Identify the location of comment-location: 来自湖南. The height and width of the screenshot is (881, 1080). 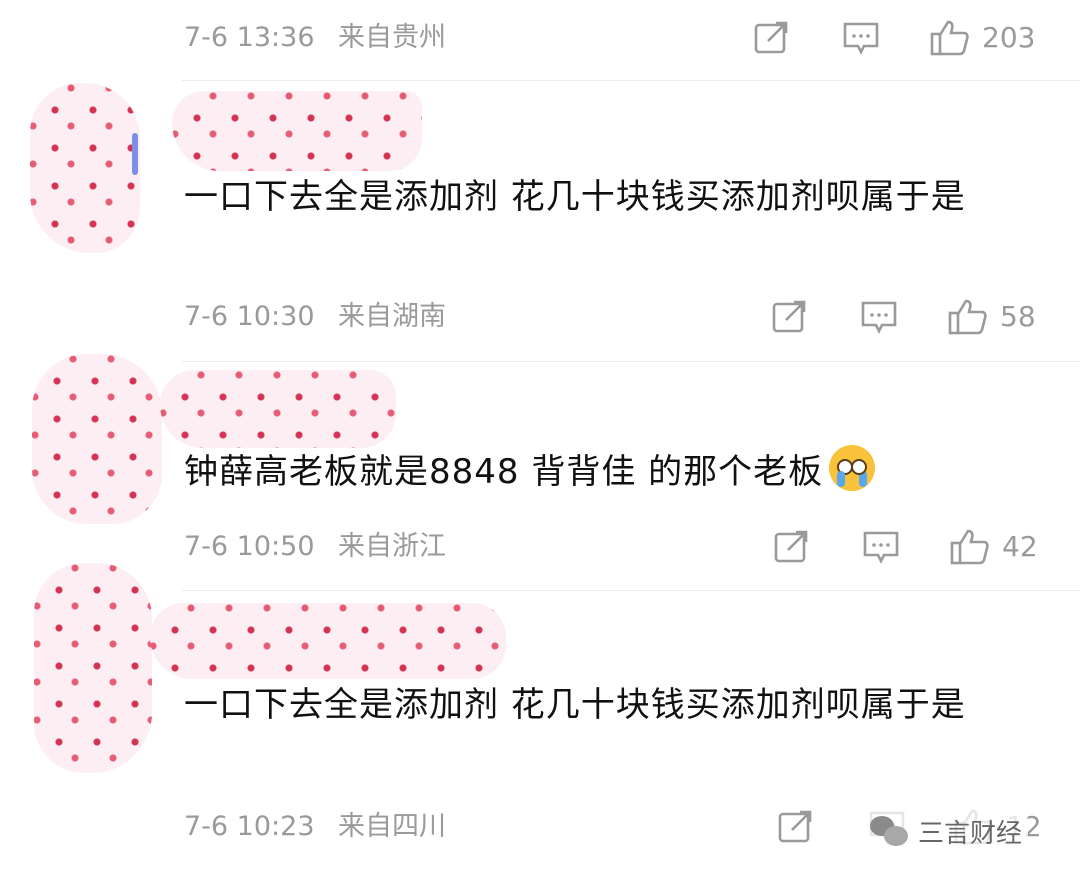
(392, 316).